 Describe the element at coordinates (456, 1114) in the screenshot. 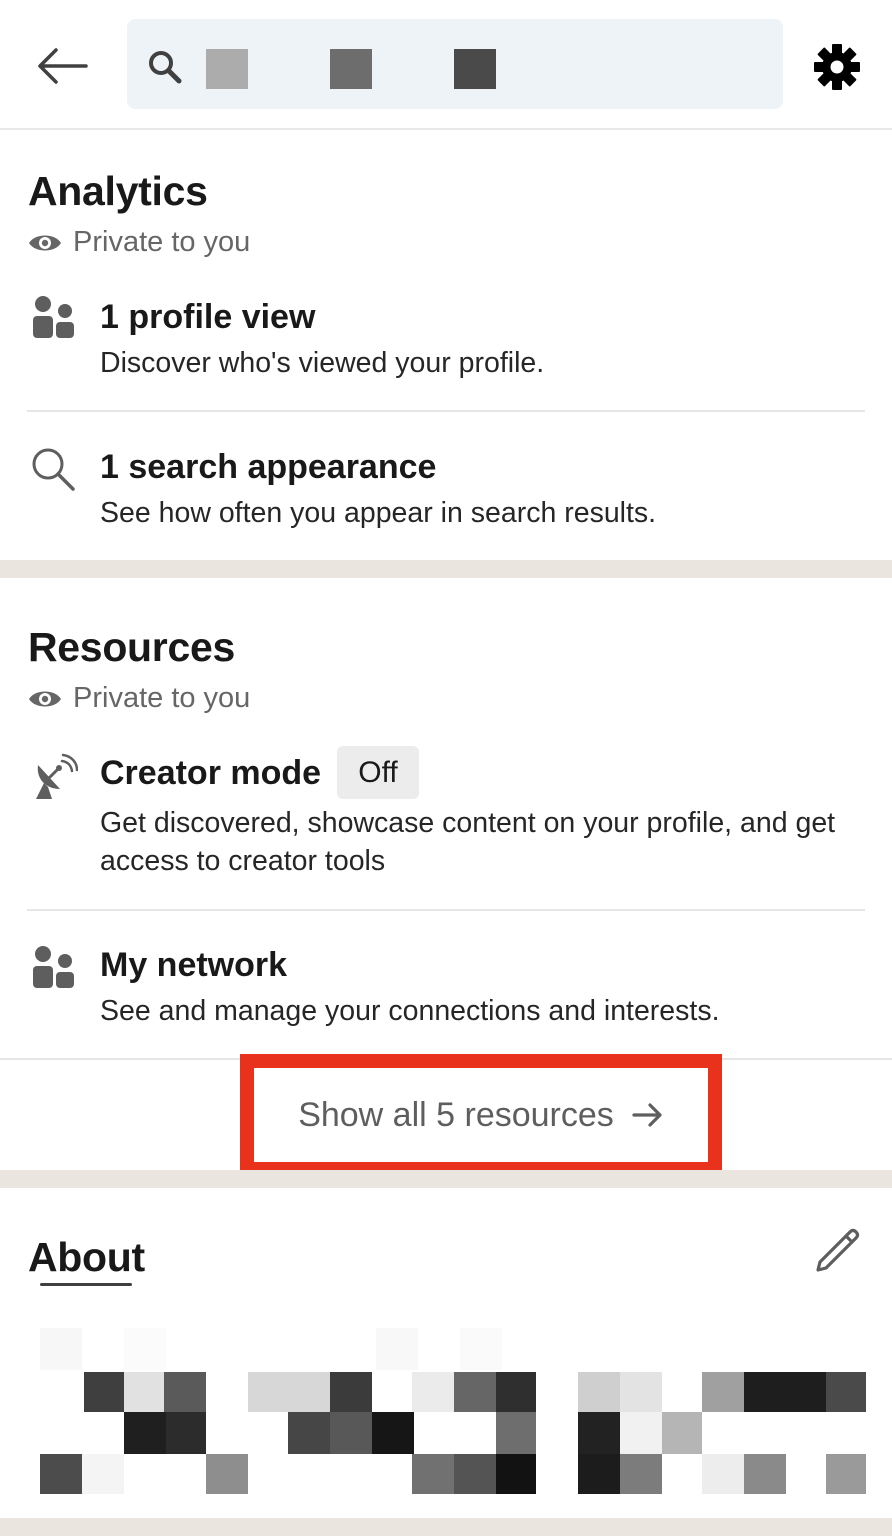

I see `show-all-resources-label: Show all 5 resources` at that location.